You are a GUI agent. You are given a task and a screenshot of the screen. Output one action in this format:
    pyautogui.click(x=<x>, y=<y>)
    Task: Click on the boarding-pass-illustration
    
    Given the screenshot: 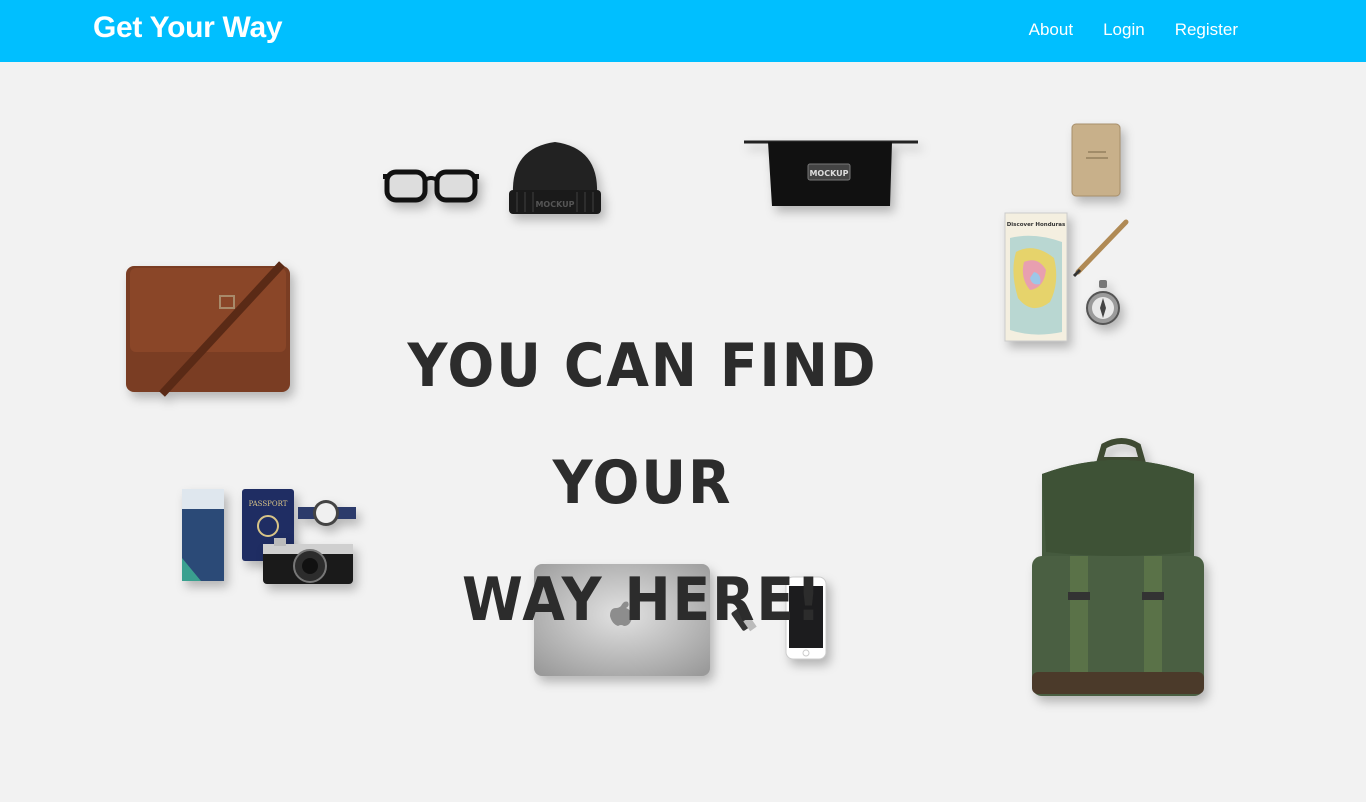 What is the action you would take?
    pyautogui.click(x=203, y=535)
    